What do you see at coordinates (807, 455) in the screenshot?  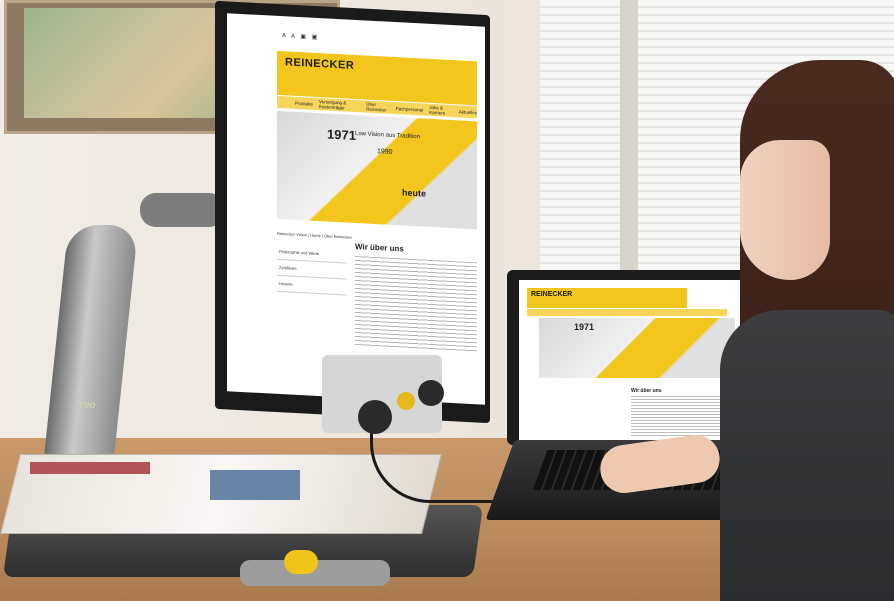 I see `woman-sweater` at bounding box center [807, 455].